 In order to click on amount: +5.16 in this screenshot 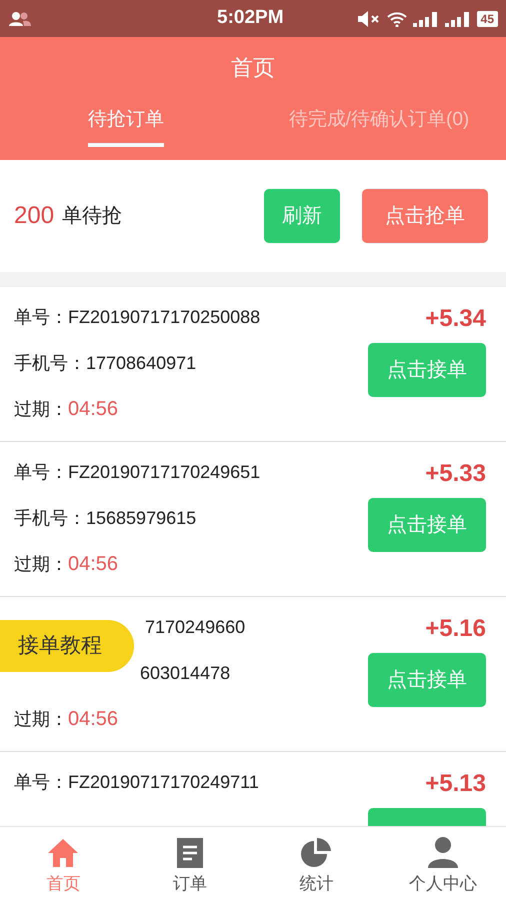, I will do `click(455, 629)`.